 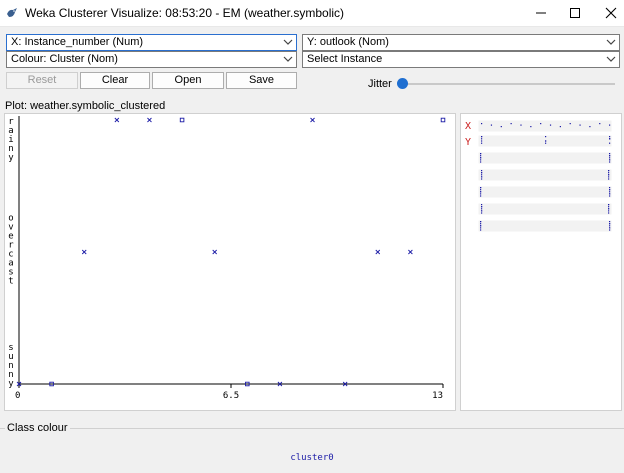 What do you see at coordinates (115, 80) in the screenshot?
I see `clear-button: Clear` at bounding box center [115, 80].